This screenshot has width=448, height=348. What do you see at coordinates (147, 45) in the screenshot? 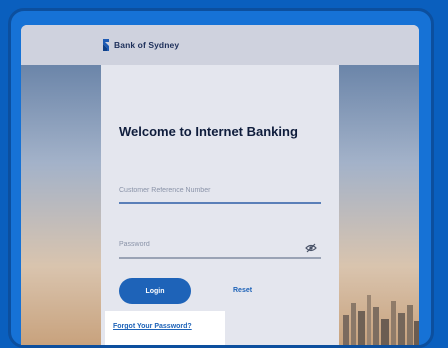
I see `brand-name: Bank of Sydney` at bounding box center [147, 45].